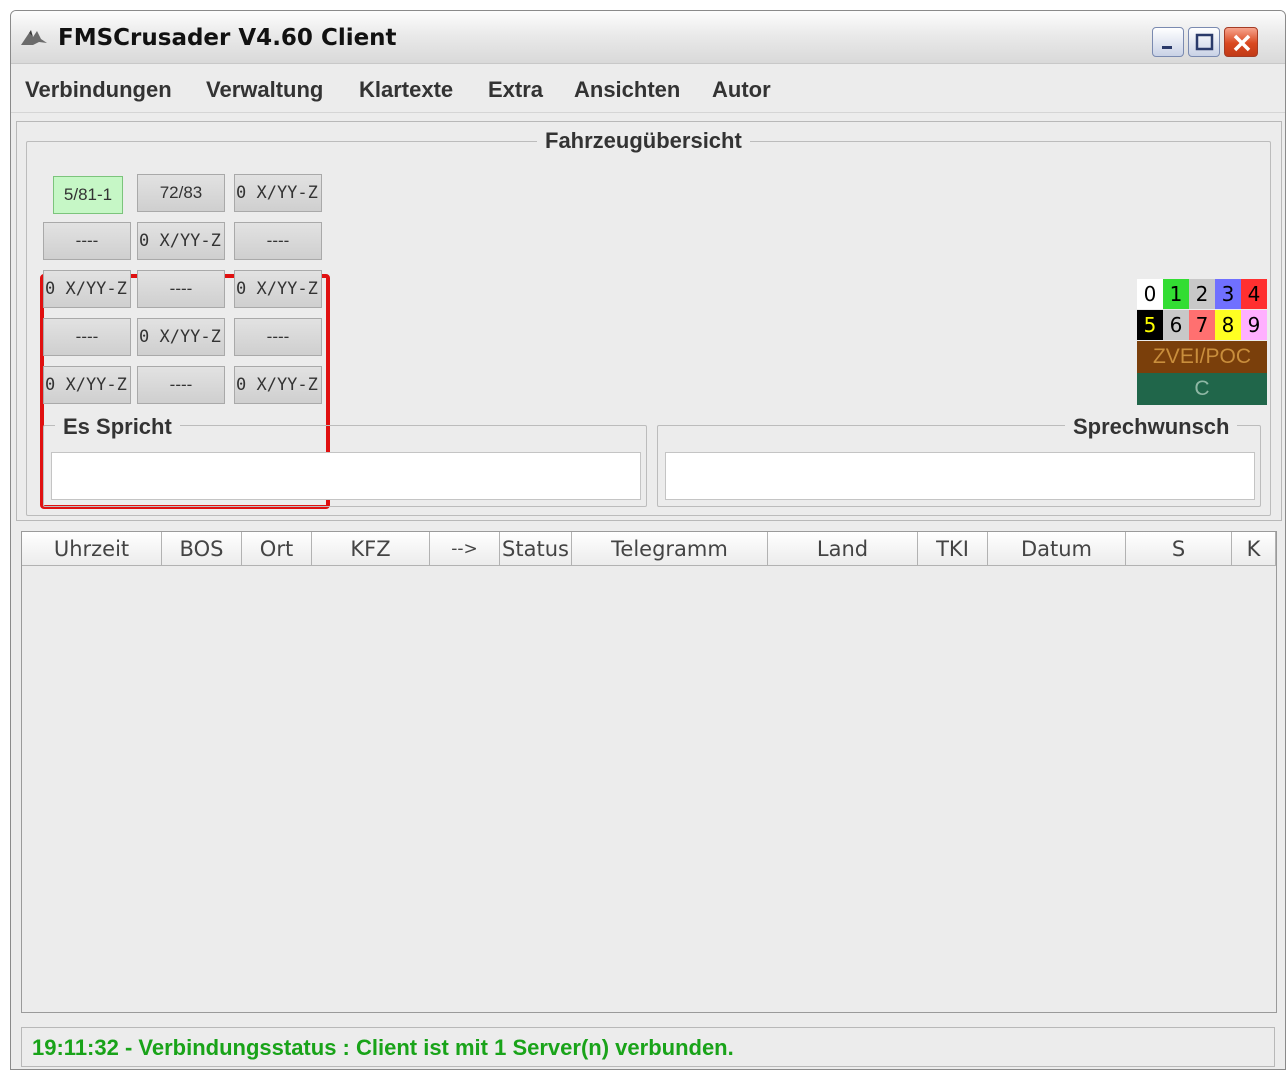  What do you see at coordinates (117, 427) in the screenshot?
I see `speaking-label: Es Spricht` at bounding box center [117, 427].